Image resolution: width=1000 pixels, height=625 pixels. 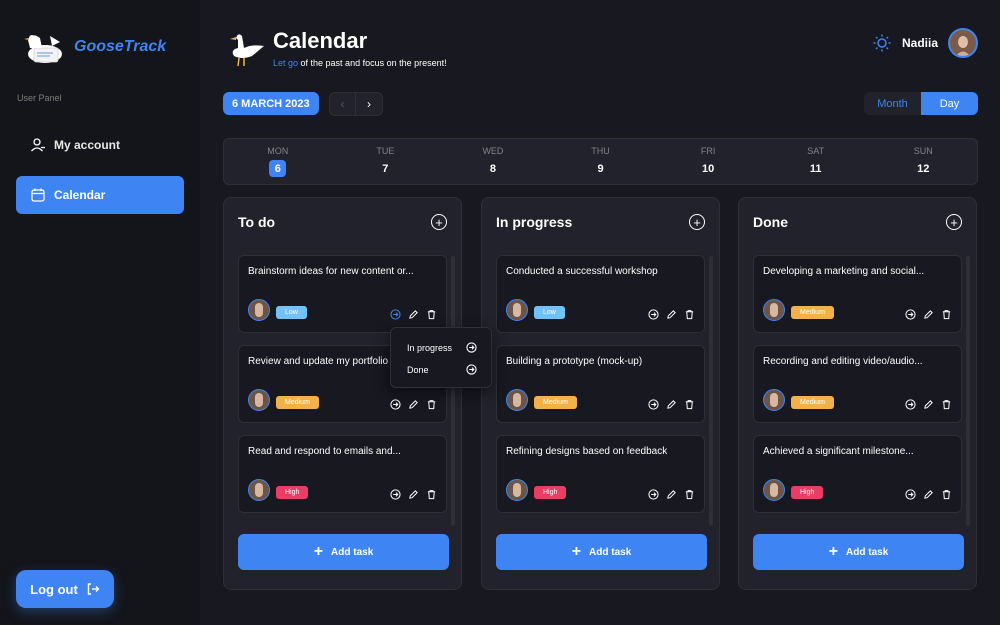 I want to click on month-view-button: Month, so click(x=892, y=103).